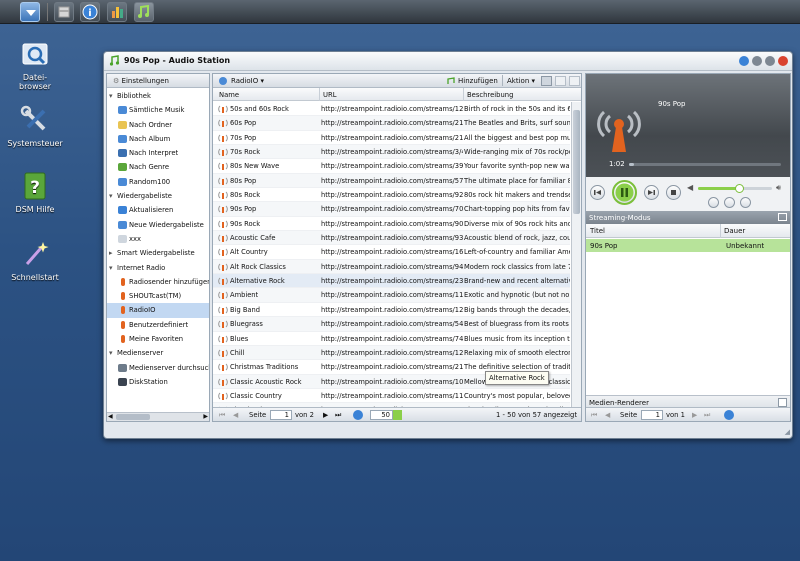  What do you see at coordinates (158, 416) in the screenshot?
I see `sidebar-horizontal-scrollbar: ◀ ▶` at bounding box center [158, 416].